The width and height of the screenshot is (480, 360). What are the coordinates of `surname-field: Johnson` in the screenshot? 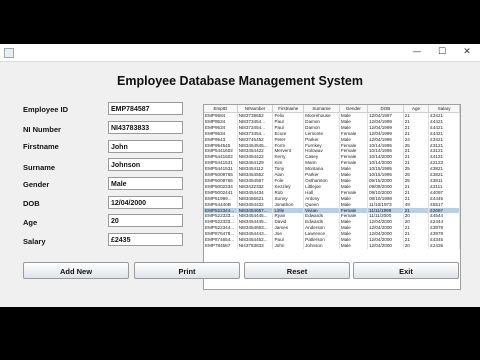 It's located at (145, 164).